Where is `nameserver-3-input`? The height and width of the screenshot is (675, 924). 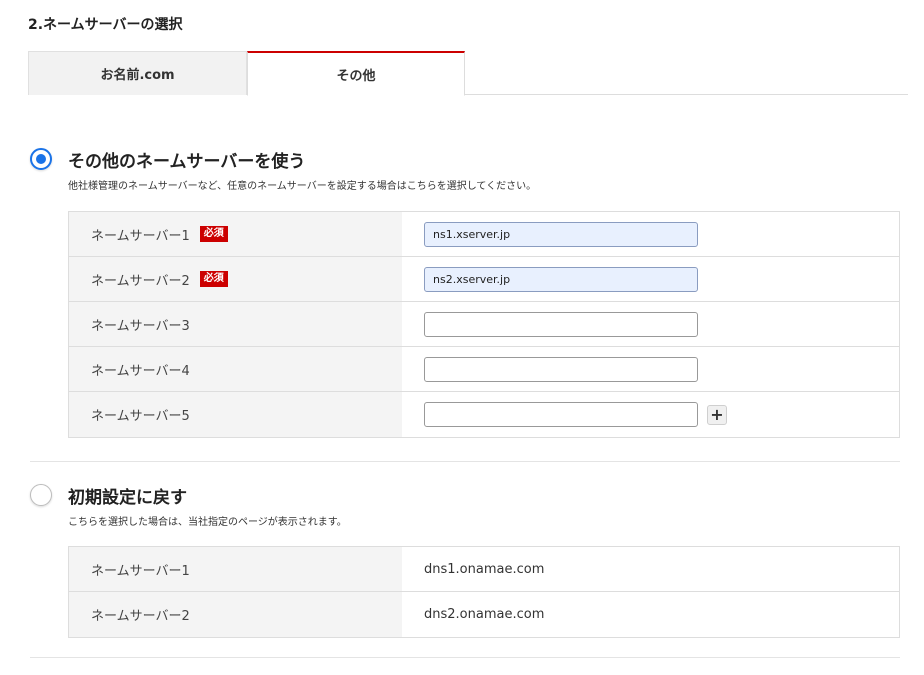 nameserver-3-input is located at coordinates (561, 324).